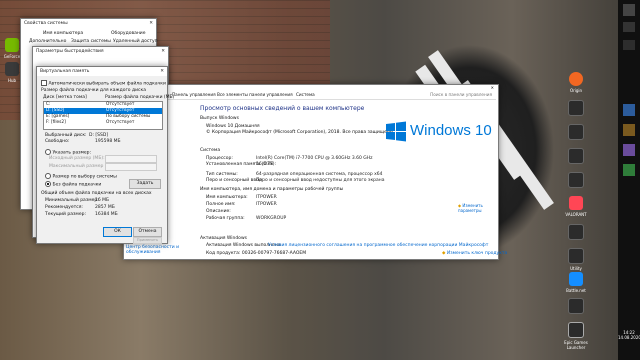  What do you see at coordinates (105, 207) in the screenshot?
I see `recommended-value: 2857 МБ` at bounding box center [105, 207].